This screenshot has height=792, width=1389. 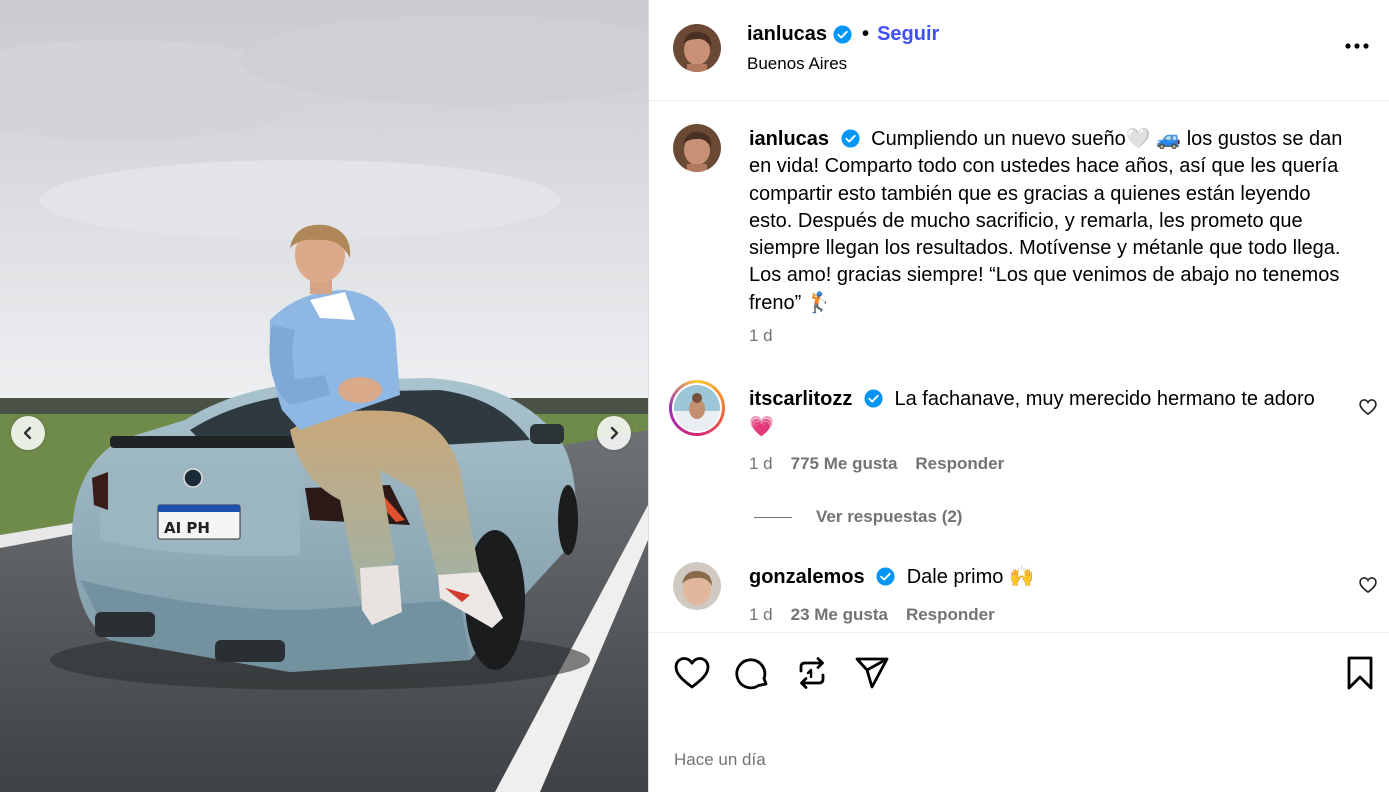 I want to click on bookmark-icon, so click(x=1360, y=673).